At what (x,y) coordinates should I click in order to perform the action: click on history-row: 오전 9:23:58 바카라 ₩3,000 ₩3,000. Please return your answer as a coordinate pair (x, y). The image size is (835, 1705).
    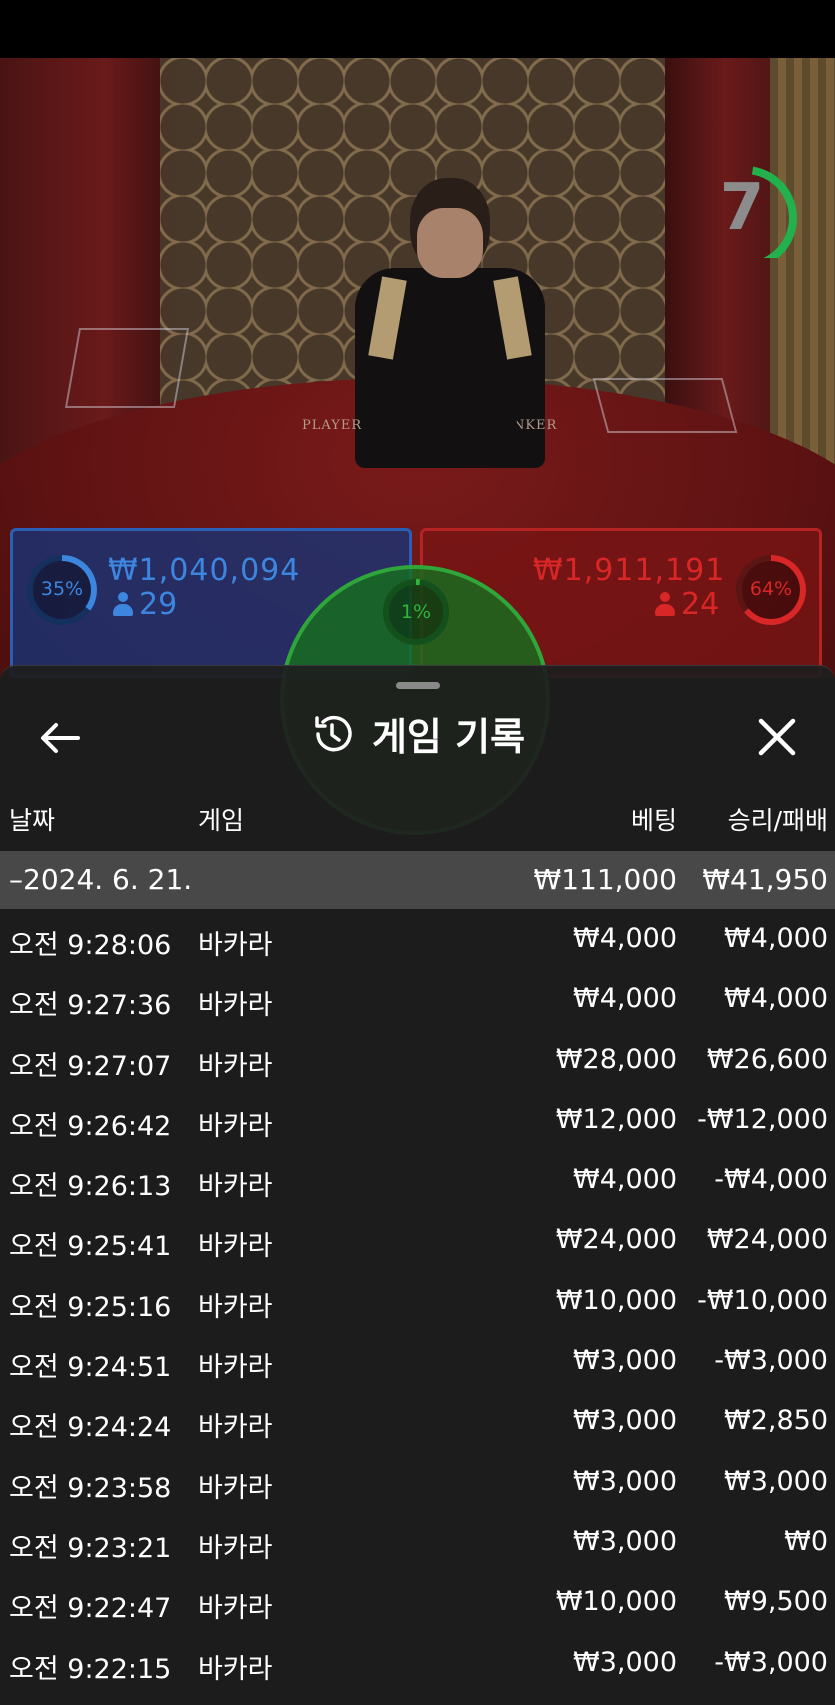
    Looking at the image, I should click on (417, 1482).